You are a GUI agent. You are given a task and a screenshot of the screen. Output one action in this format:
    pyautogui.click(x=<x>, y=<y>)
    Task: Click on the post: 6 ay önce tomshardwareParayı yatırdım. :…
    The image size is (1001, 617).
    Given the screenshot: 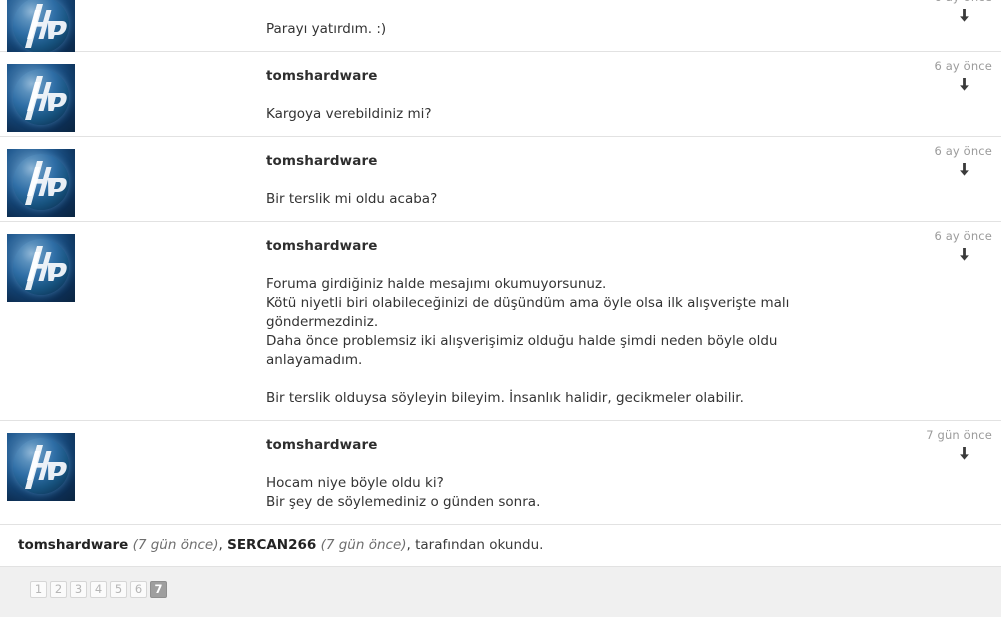 What is the action you would take?
    pyautogui.click(x=500, y=30)
    